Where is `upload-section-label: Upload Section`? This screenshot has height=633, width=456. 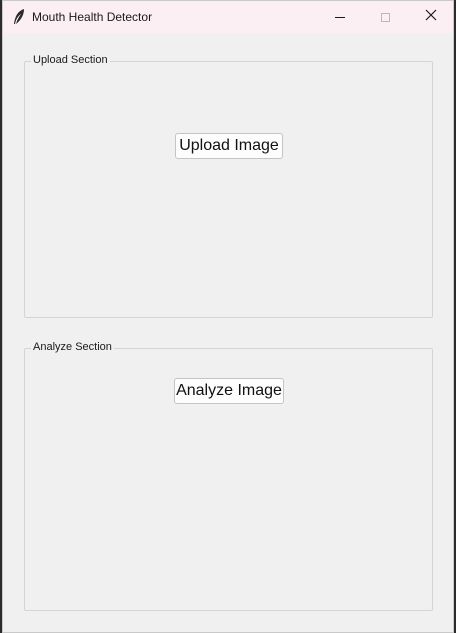
upload-section-label: Upload Section is located at coordinates (70, 60).